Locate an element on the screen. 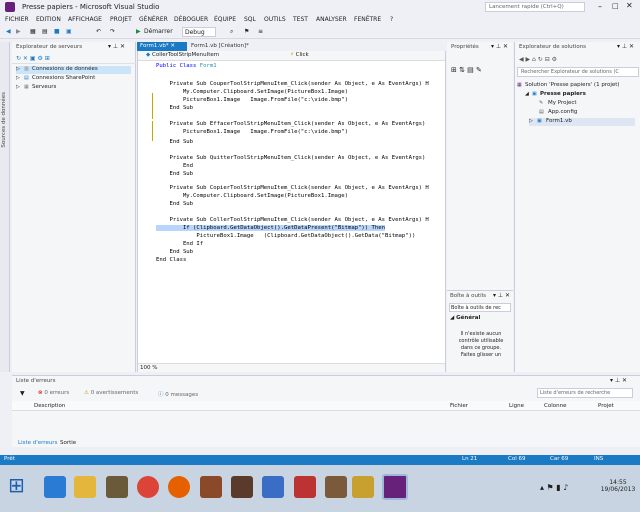 This screenshot has width=640, height=512. col-project: Projet is located at coordinates (606, 406).